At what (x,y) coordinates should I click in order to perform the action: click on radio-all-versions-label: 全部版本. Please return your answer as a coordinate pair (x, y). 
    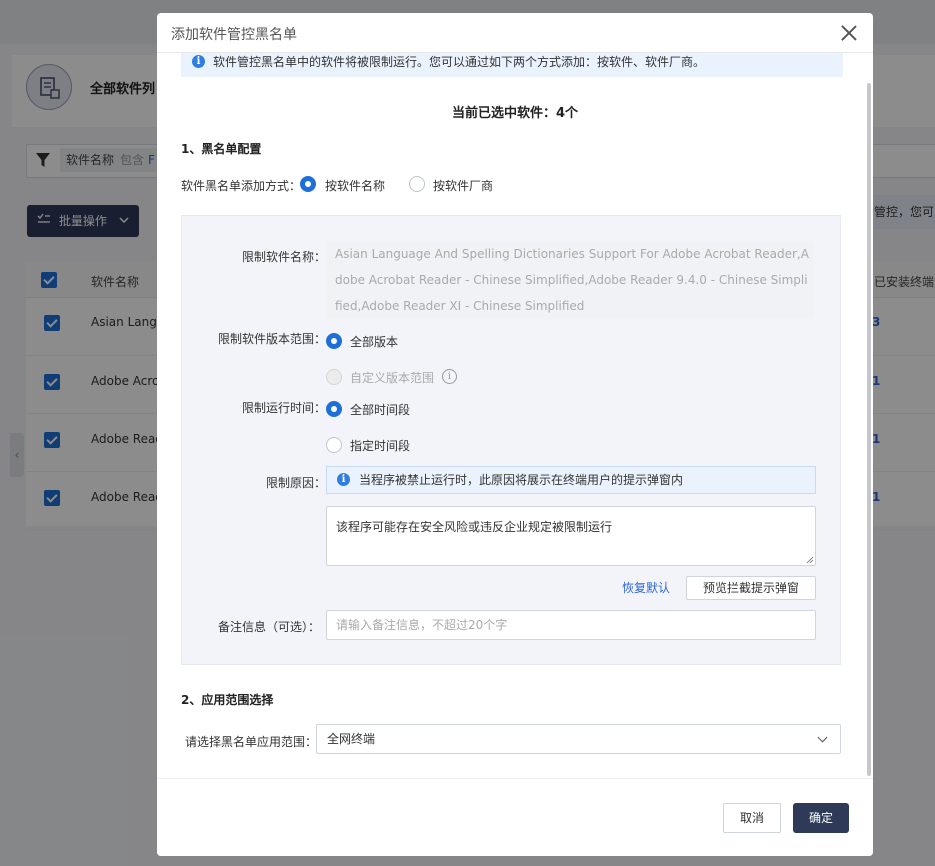
    Looking at the image, I should click on (374, 341).